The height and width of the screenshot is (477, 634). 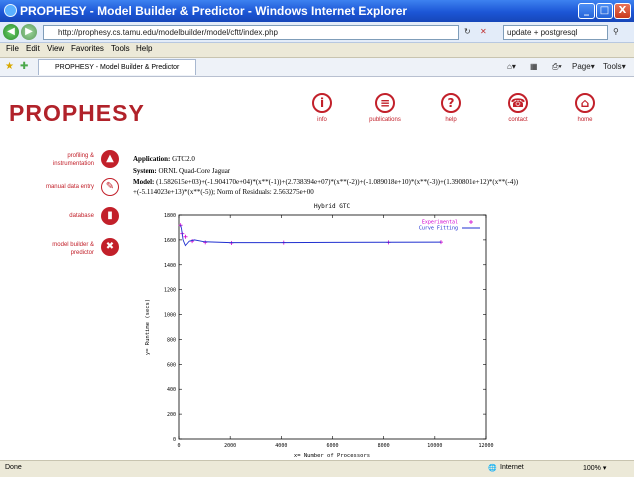 What do you see at coordinates (557, 67) in the screenshot?
I see `print-icon: ⎙▾` at bounding box center [557, 67].